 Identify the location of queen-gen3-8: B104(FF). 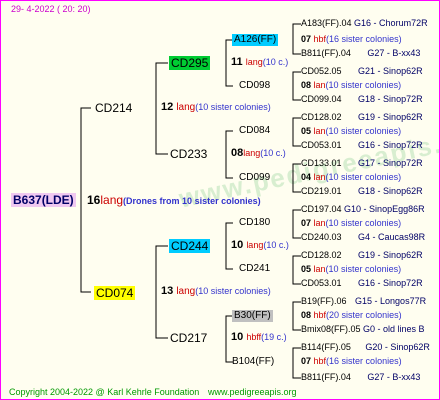
(253, 362).